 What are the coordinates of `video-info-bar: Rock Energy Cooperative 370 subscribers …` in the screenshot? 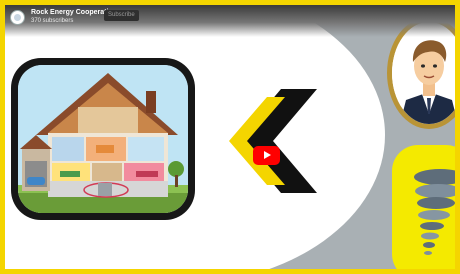 It's located at (230, 21).